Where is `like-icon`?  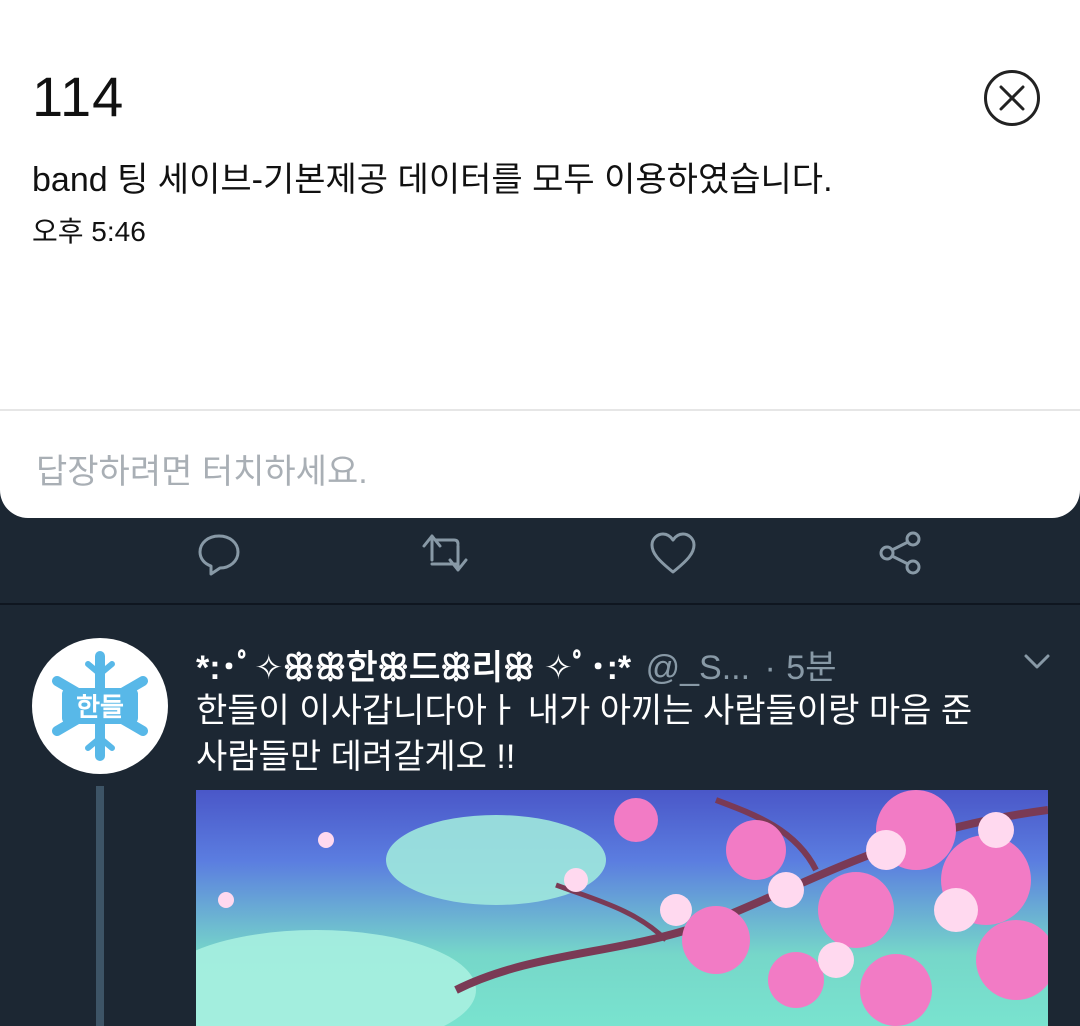
like-icon is located at coordinates (673, 553).